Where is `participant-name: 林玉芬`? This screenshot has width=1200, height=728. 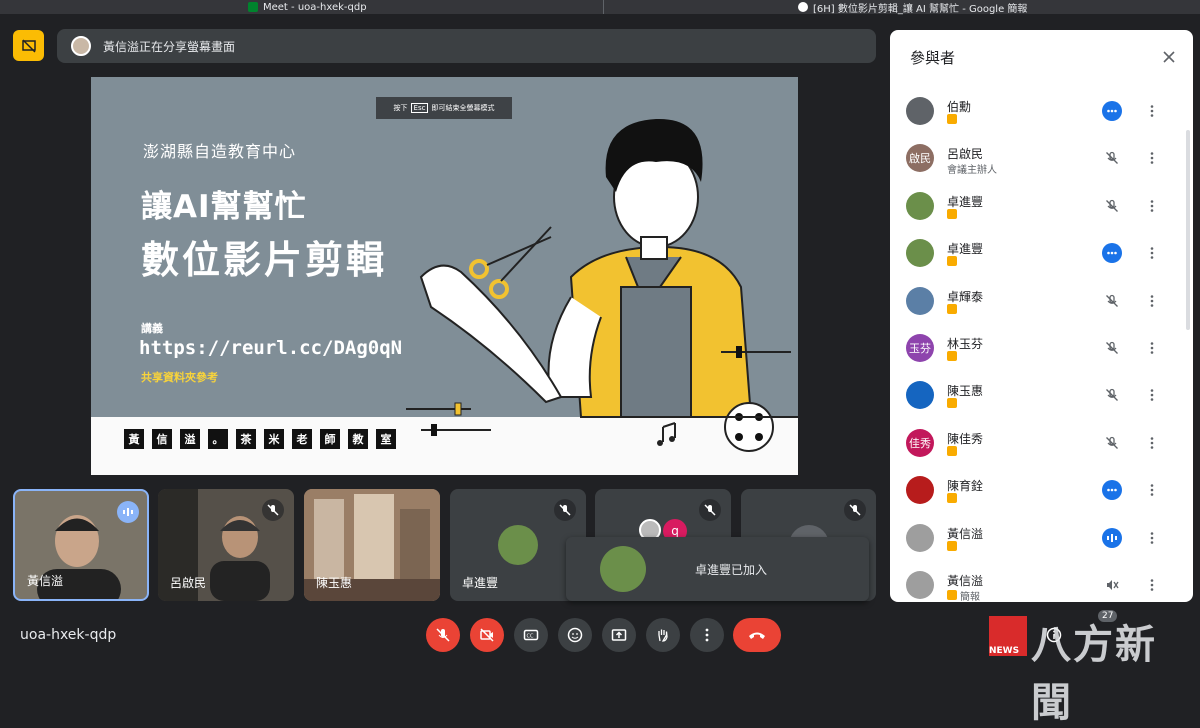
participant-name: 林玉芬 is located at coordinates (965, 343).